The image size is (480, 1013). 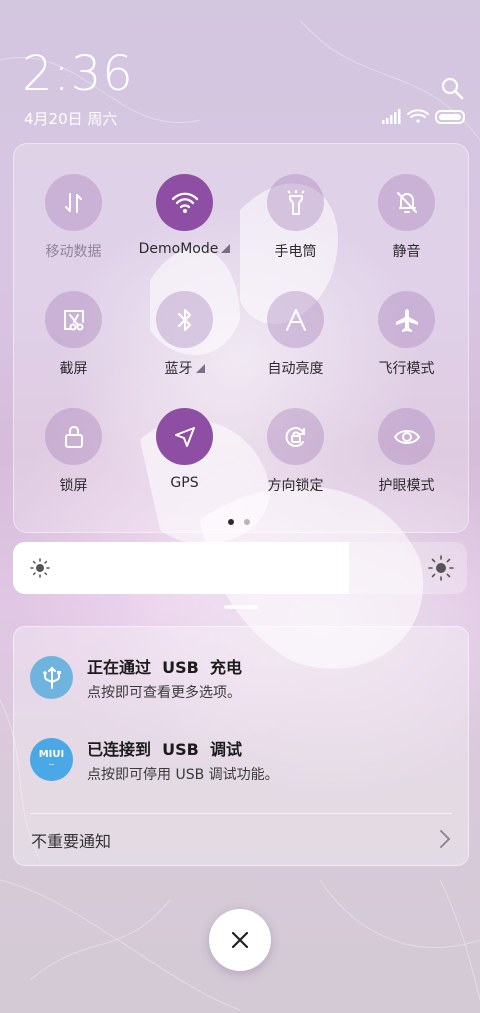 What do you see at coordinates (183, 775) in the screenshot?
I see `notification-body: 点按即可停用 USB 调试功能。` at bounding box center [183, 775].